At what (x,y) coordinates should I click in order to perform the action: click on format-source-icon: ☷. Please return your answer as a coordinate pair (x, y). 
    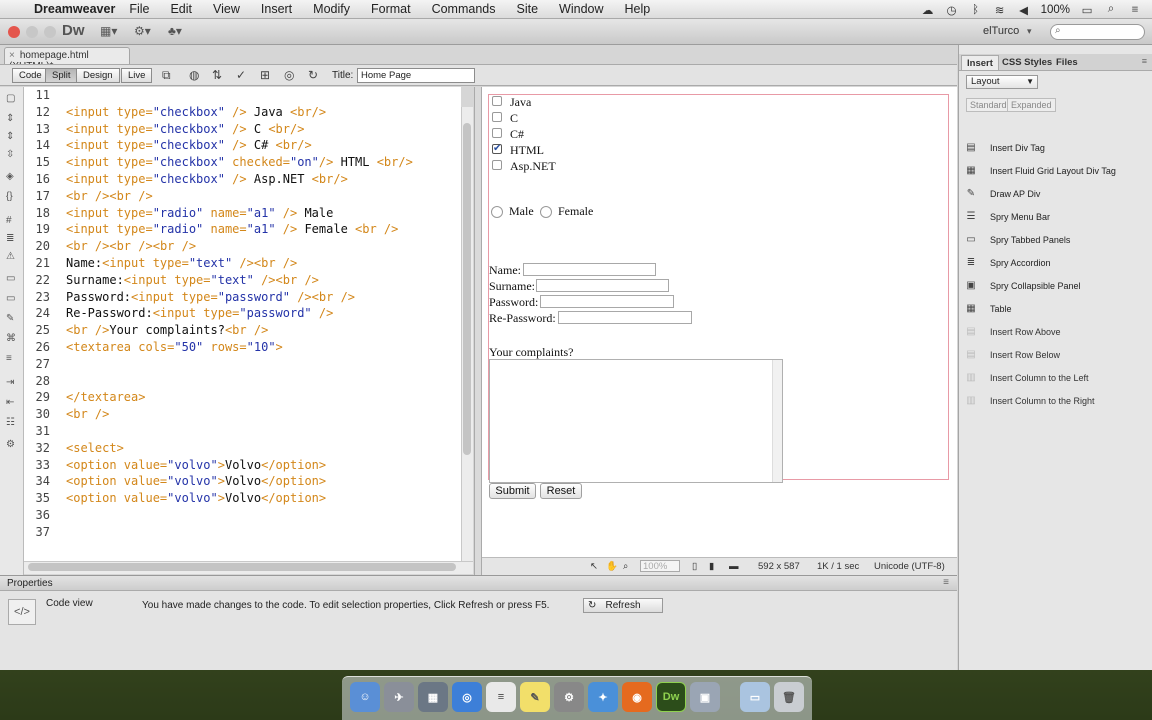
    Looking at the image, I should click on (10, 422).